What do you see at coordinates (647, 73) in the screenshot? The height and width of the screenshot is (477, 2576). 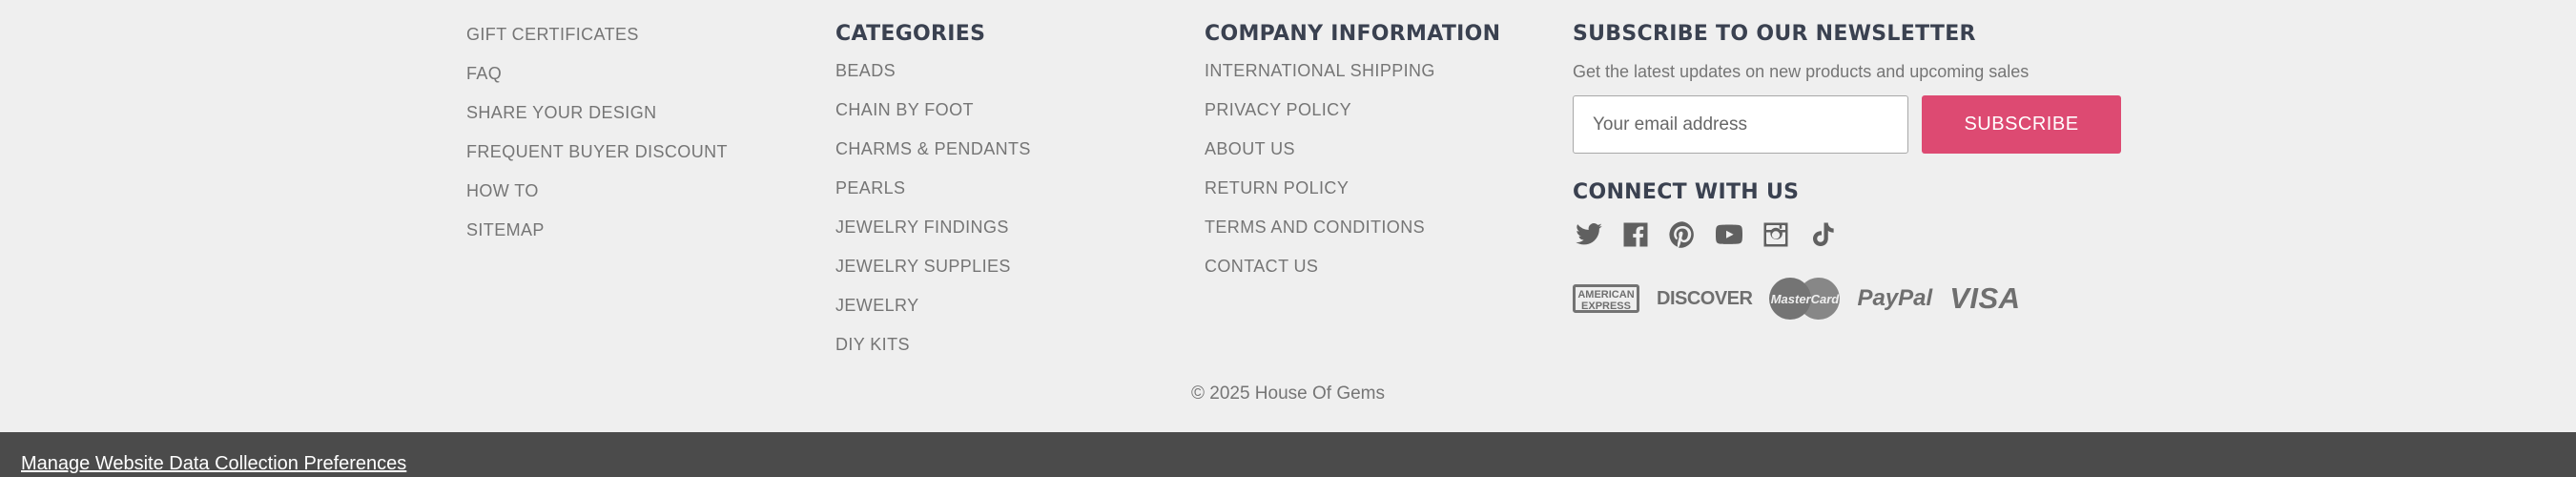 I see `footer-link-item: FAQ` at bounding box center [647, 73].